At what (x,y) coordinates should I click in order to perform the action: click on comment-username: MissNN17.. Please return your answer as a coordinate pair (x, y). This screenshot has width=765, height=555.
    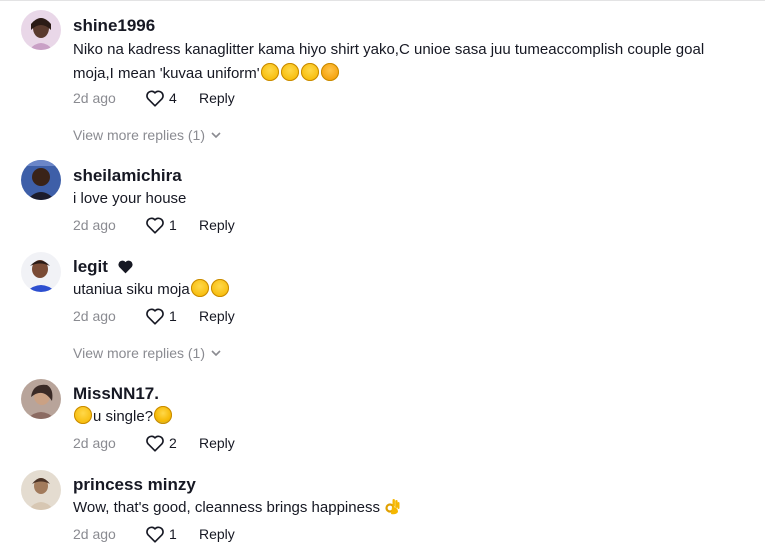
    Looking at the image, I should click on (116, 394).